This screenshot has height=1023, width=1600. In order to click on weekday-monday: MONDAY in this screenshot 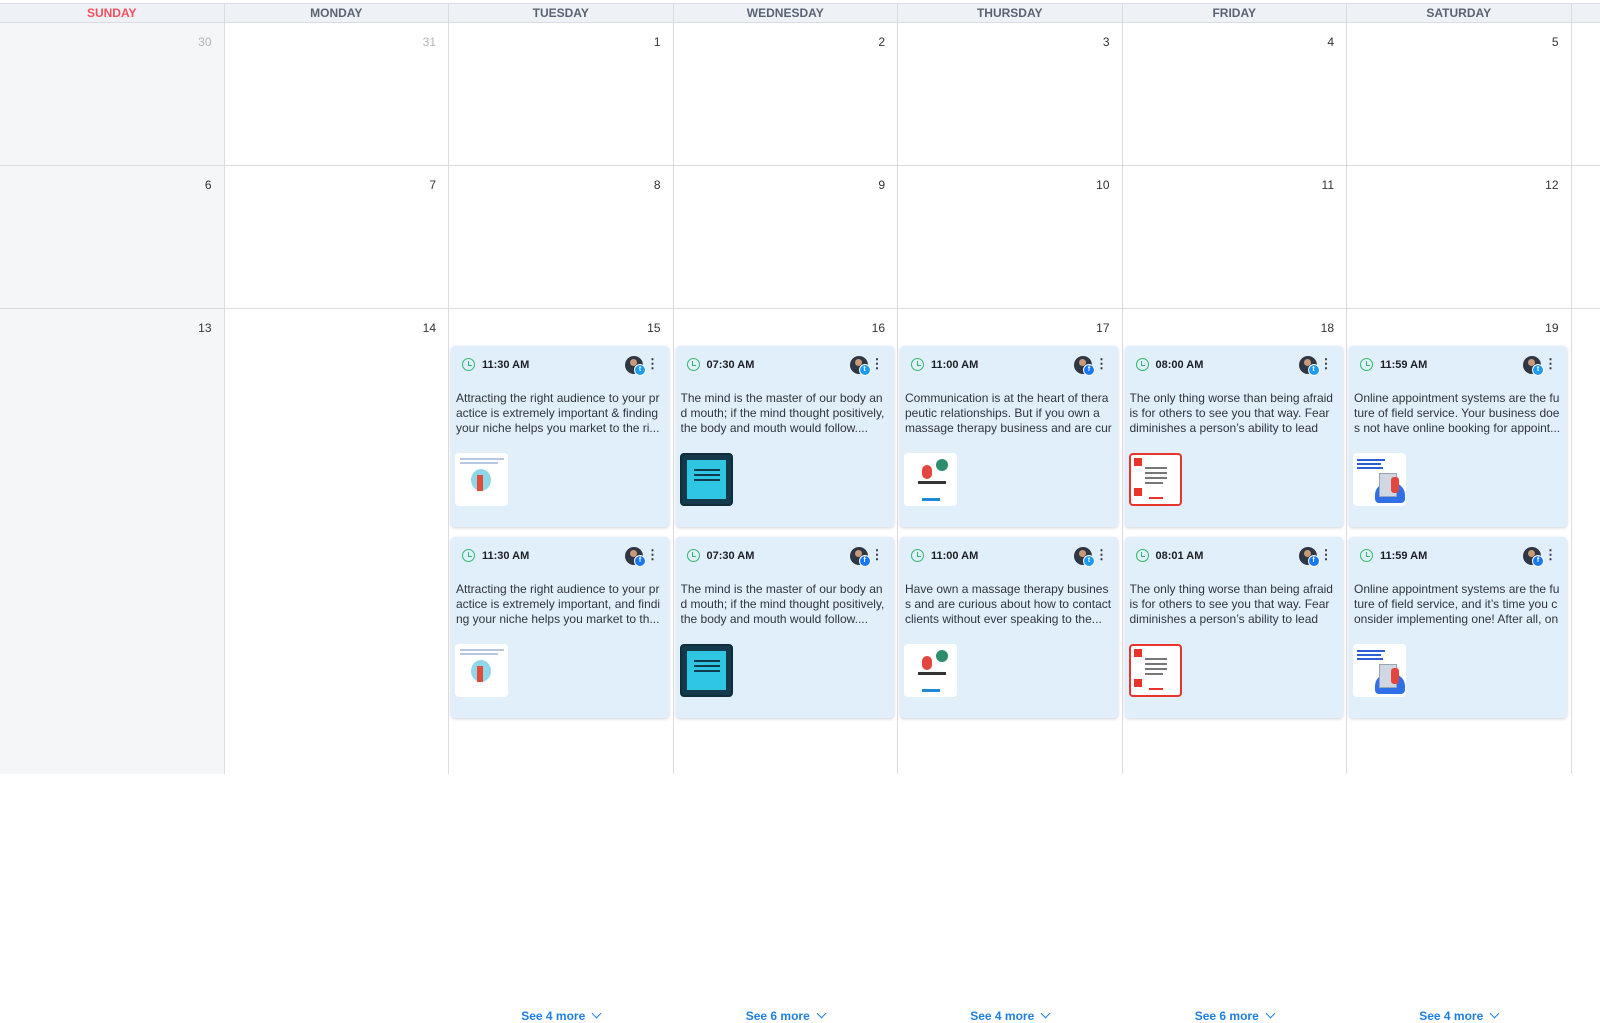, I will do `click(337, 13)`.